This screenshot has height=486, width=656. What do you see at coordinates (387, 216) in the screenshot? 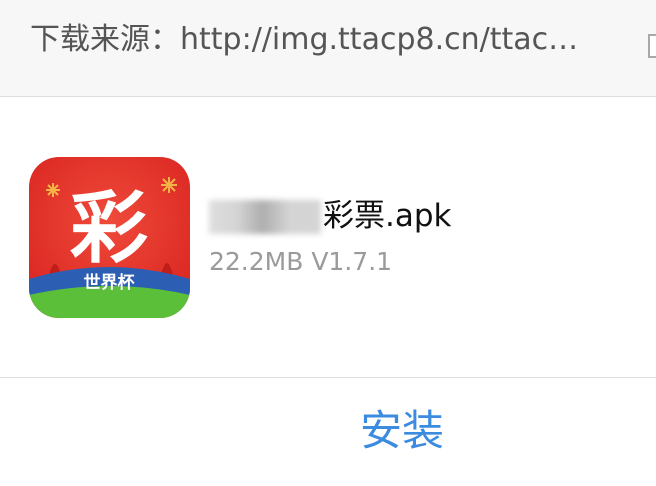
I see `app-file-name-text: 彩票.apk` at bounding box center [387, 216].